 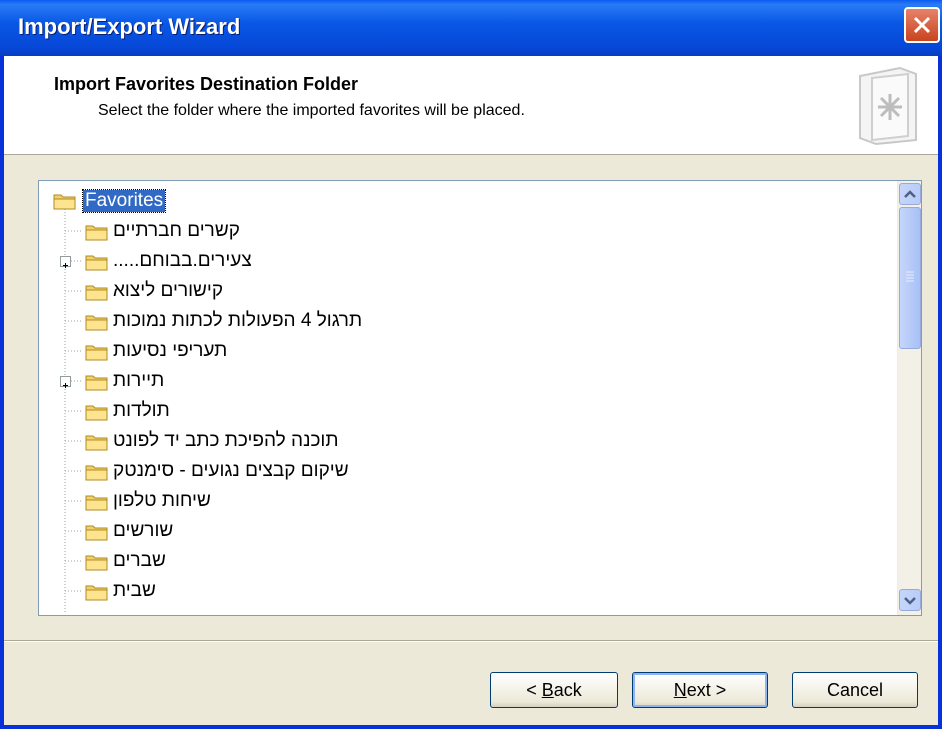 I want to click on scroll-down-button, so click(x=910, y=600).